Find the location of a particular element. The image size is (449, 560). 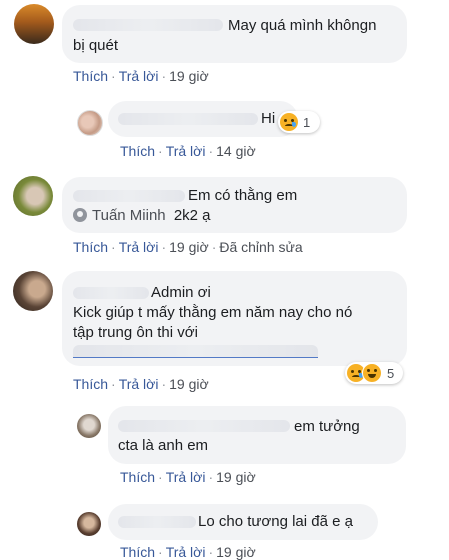

reaction-count: 5 is located at coordinates (391, 373).